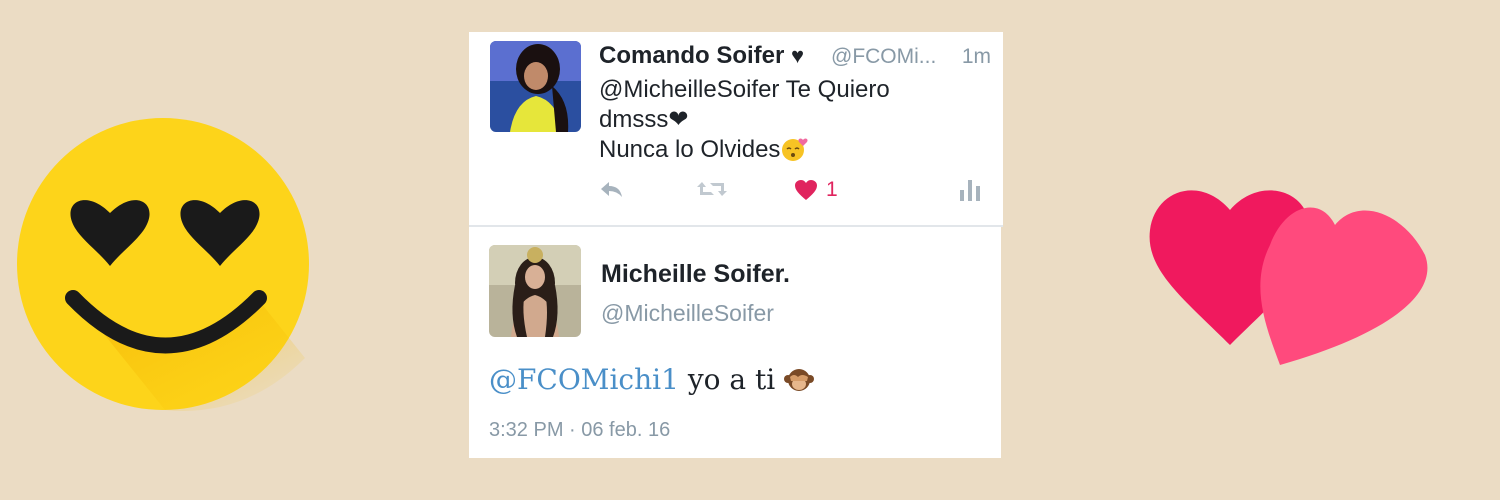 Image resolution: width=1500 pixels, height=500 pixels. What do you see at coordinates (795, 149) in the screenshot?
I see `kissing-heart-emoji-icon` at bounding box center [795, 149].